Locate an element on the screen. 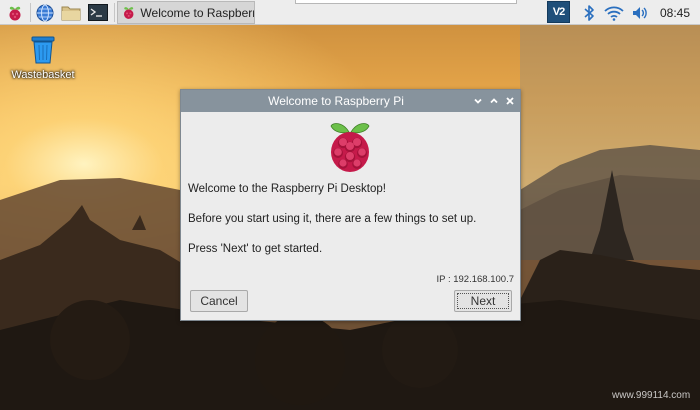  wastebasket-label: Wastebasket is located at coordinates (43, 75).